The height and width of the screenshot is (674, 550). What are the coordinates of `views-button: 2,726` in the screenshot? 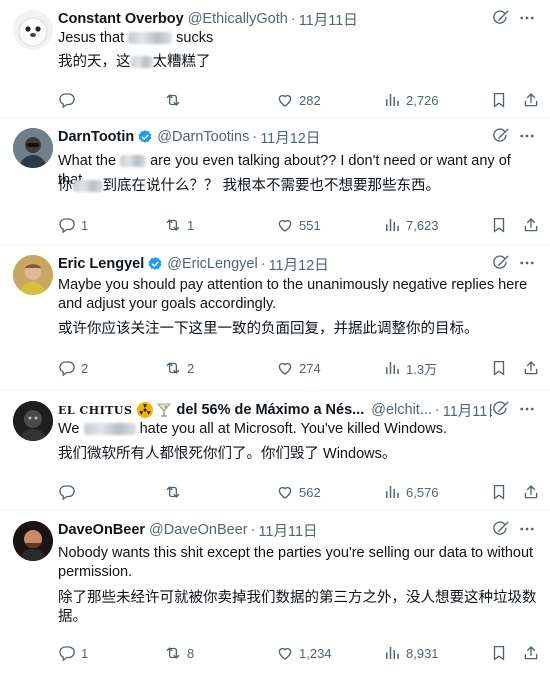 It's located at (411, 100).